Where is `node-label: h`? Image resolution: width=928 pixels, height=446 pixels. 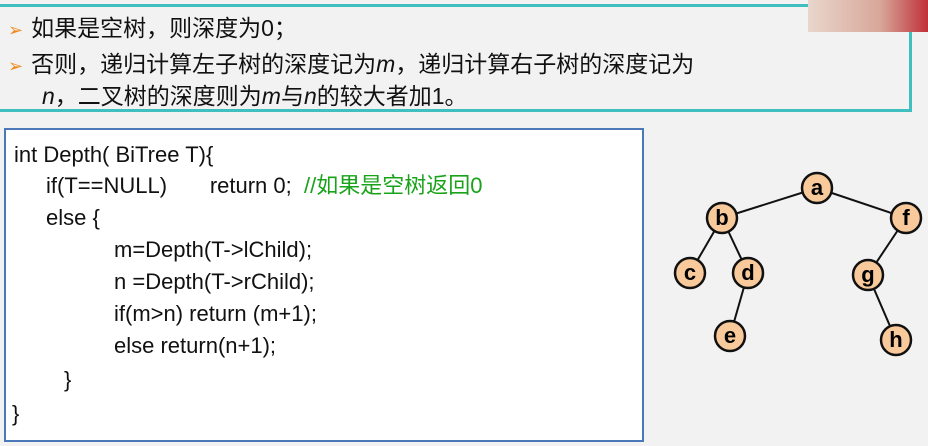
node-label: h is located at coordinates (895, 339).